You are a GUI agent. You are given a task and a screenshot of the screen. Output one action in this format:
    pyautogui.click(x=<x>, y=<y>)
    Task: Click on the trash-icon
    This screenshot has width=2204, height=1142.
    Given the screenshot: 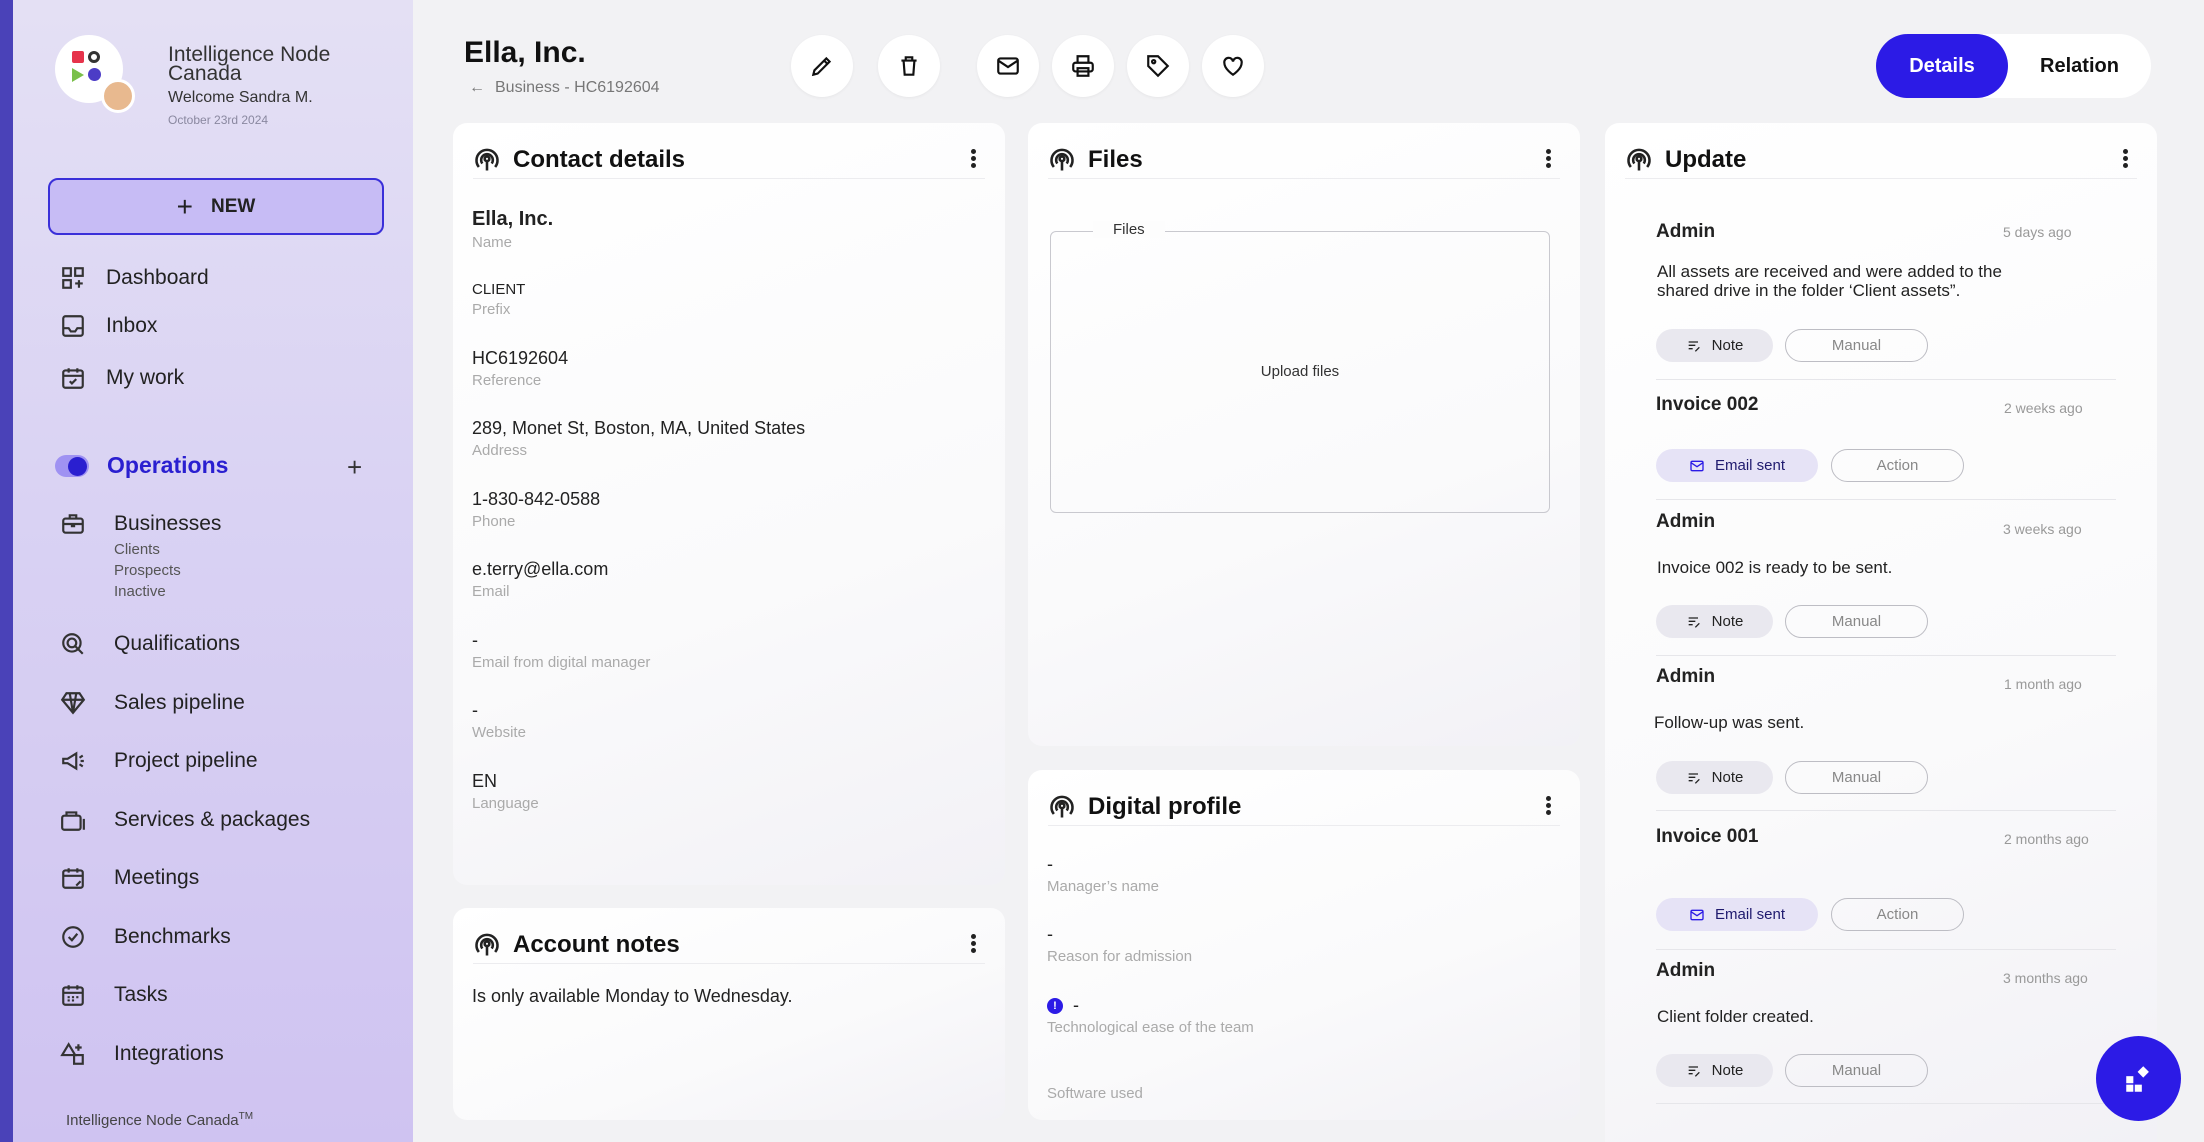 What is the action you would take?
    pyautogui.click(x=909, y=66)
    